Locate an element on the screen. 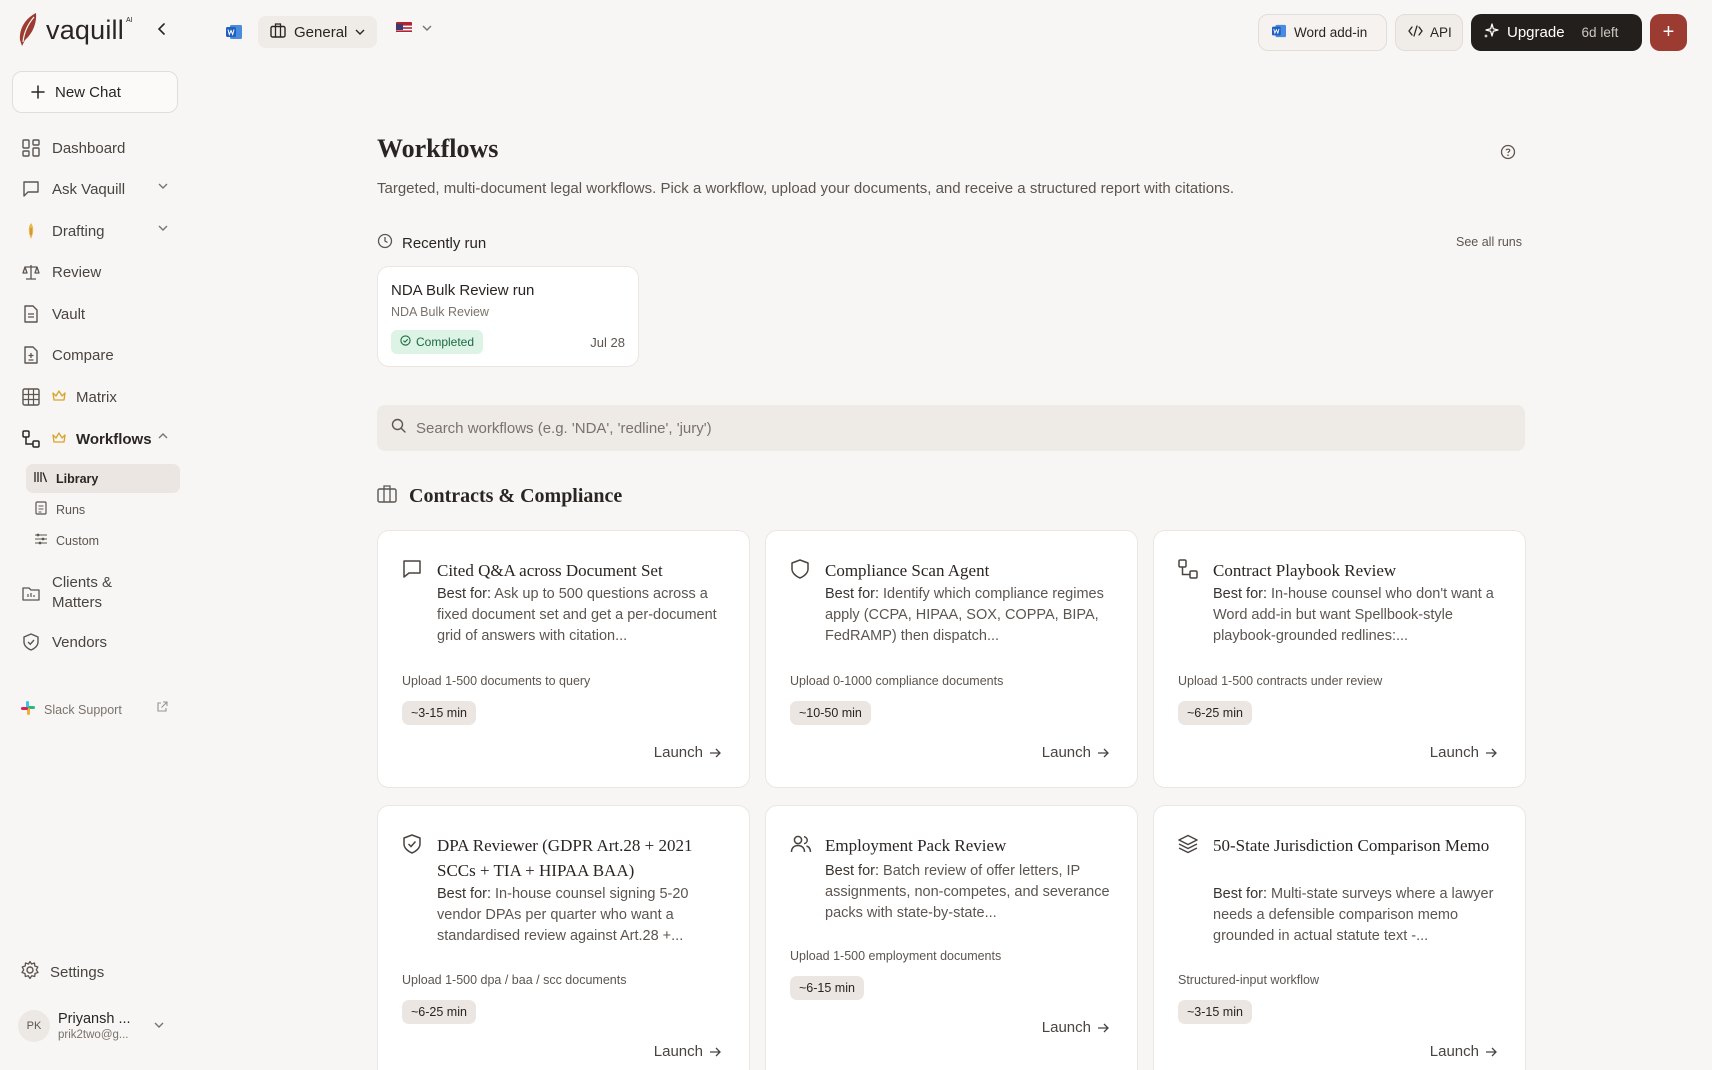 The image size is (1712, 1070). compare-document-icon is located at coordinates (31, 355).